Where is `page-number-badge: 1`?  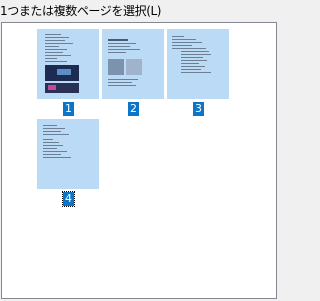 page-number-badge: 1 is located at coordinates (68, 109).